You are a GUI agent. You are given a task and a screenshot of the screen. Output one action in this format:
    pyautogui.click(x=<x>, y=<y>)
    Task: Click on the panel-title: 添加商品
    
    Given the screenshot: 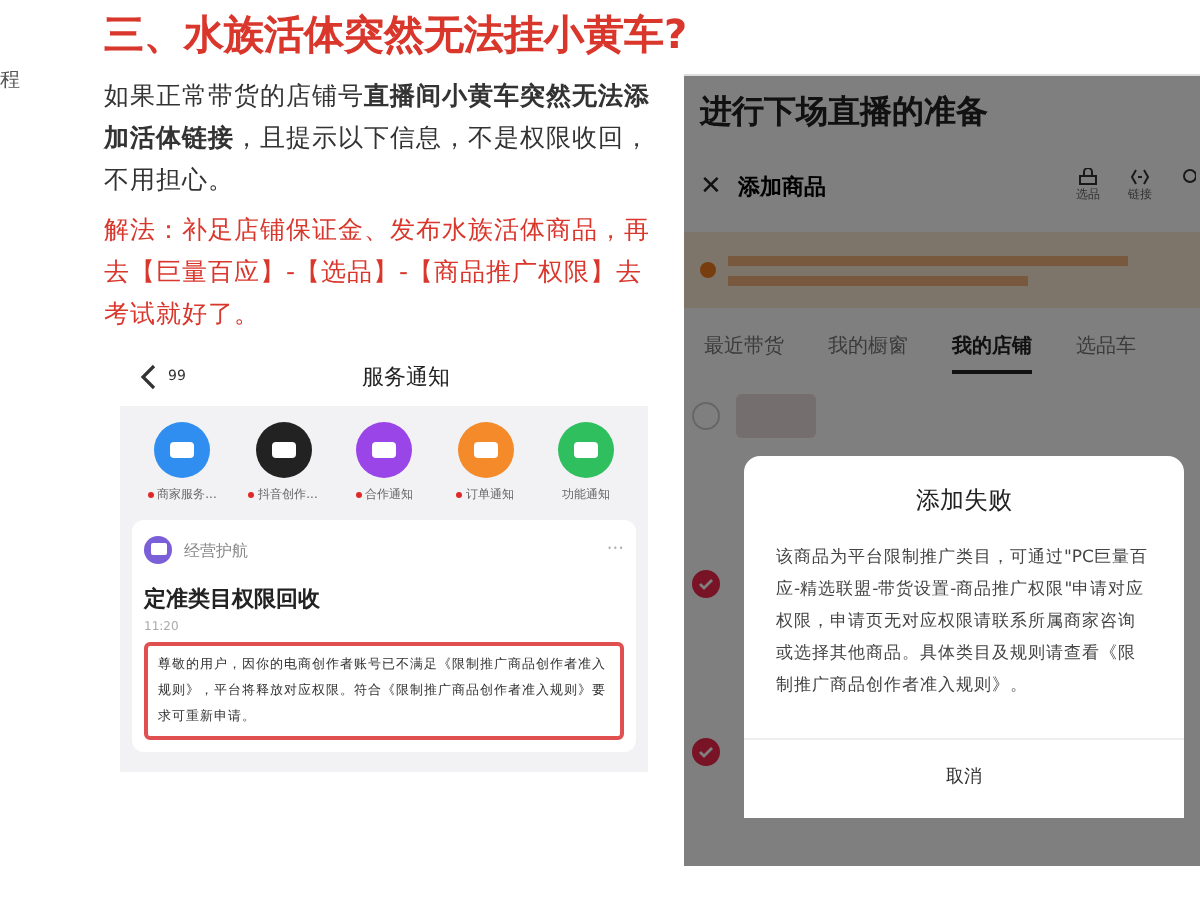 What is the action you would take?
    pyautogui.click(x=782, y=186)
    